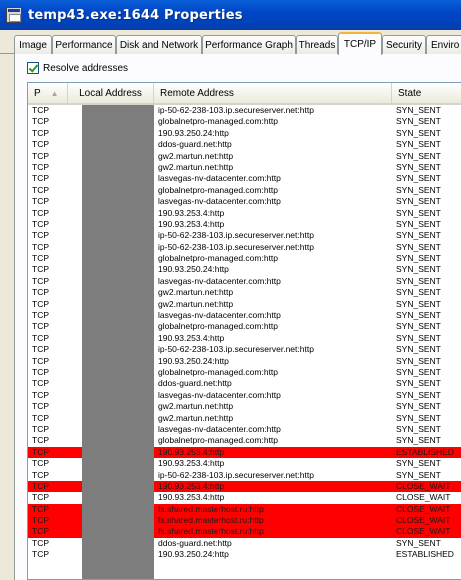 The image size is (461, 580). What do you see at coordinates (273, 93) in the screenshot?
I see `column-header-remote-address: Remote Address` at bounding box center [273, 93].